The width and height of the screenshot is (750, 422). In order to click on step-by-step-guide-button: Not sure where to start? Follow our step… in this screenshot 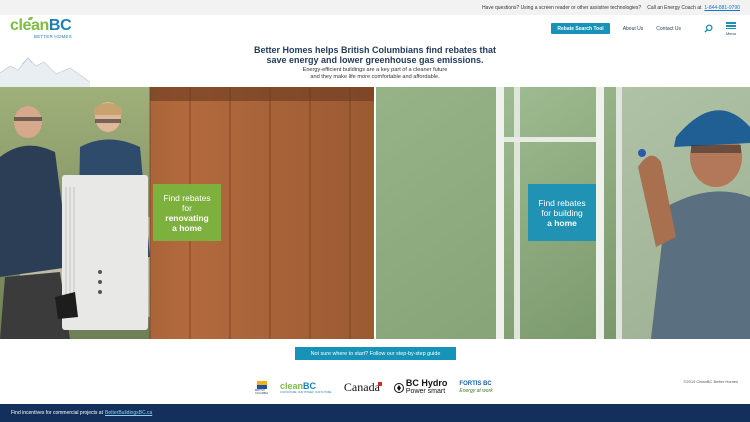, I will do `click(375, 353)`.